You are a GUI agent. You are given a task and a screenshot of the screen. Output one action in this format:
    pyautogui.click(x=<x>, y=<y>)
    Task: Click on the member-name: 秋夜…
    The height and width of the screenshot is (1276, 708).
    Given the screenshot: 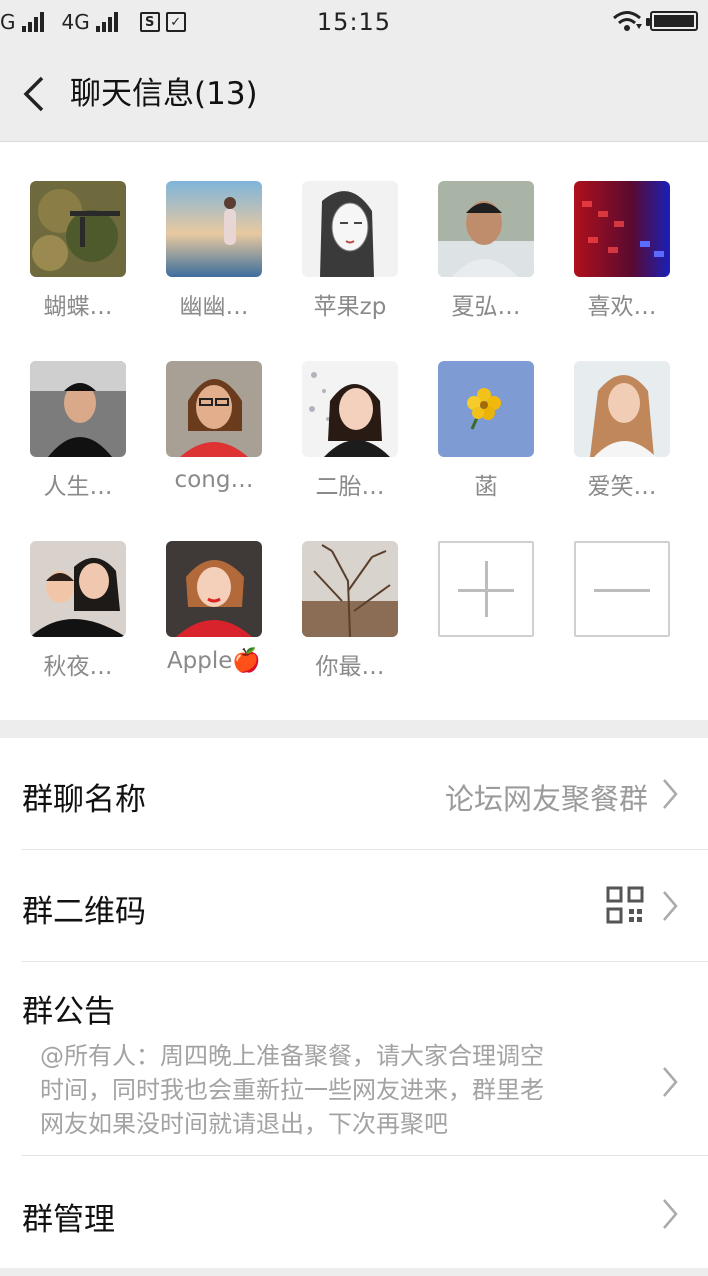 What is the action you would take?
    pyautogui.click(x=78, y=667)
    